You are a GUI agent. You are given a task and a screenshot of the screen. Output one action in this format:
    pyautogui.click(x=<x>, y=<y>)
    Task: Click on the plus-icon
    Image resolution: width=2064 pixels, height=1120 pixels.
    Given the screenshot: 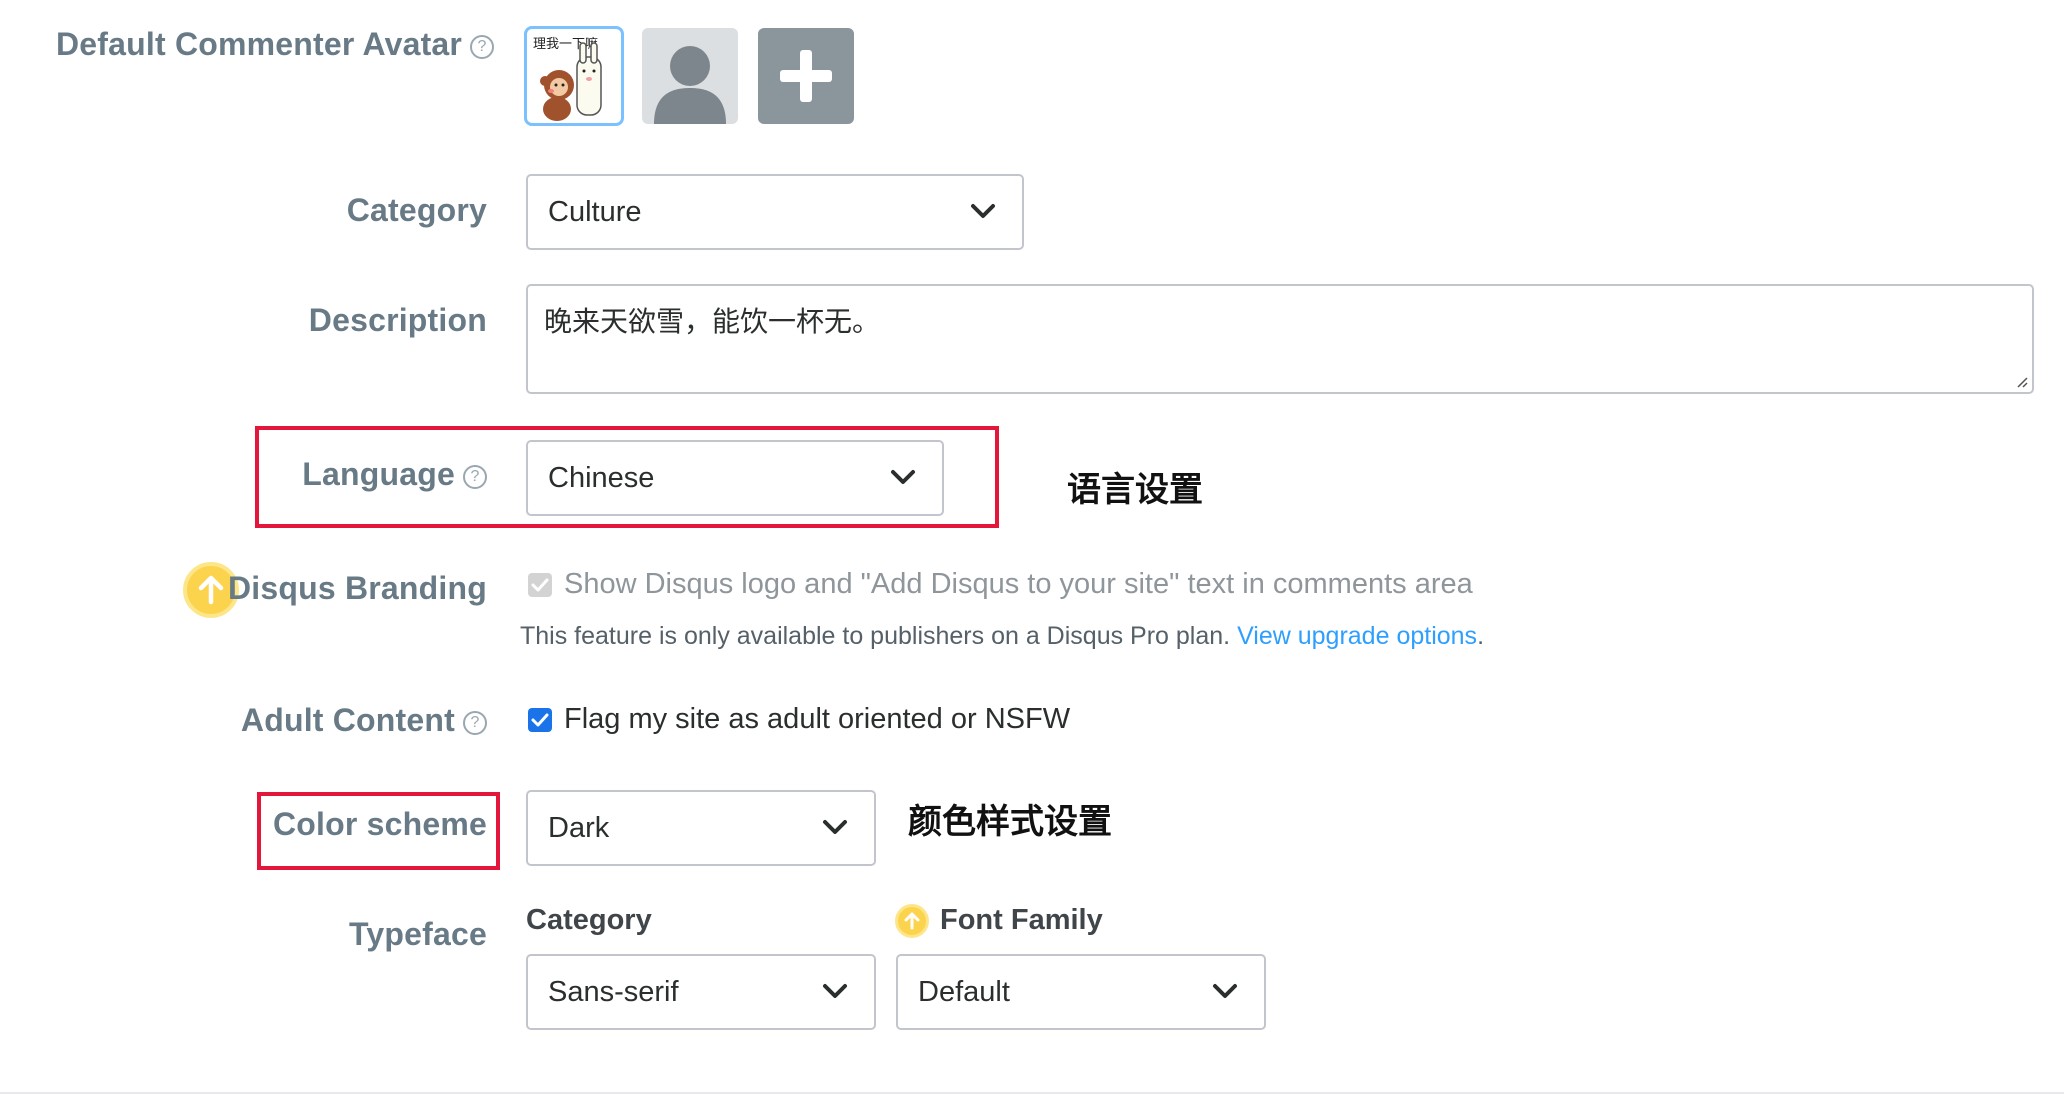 What is the action you would take?
    pyautogui.click(x=806, y=76)
    